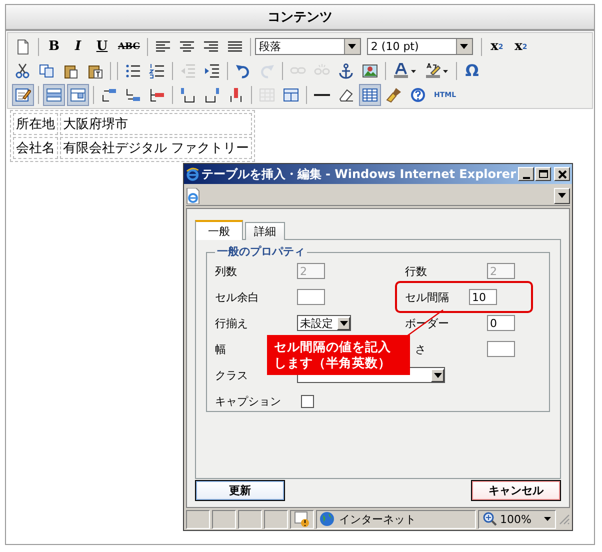 The height and width of the screenshot is (552, 602). I want to click on field-label: 列数, so click(226, 271).